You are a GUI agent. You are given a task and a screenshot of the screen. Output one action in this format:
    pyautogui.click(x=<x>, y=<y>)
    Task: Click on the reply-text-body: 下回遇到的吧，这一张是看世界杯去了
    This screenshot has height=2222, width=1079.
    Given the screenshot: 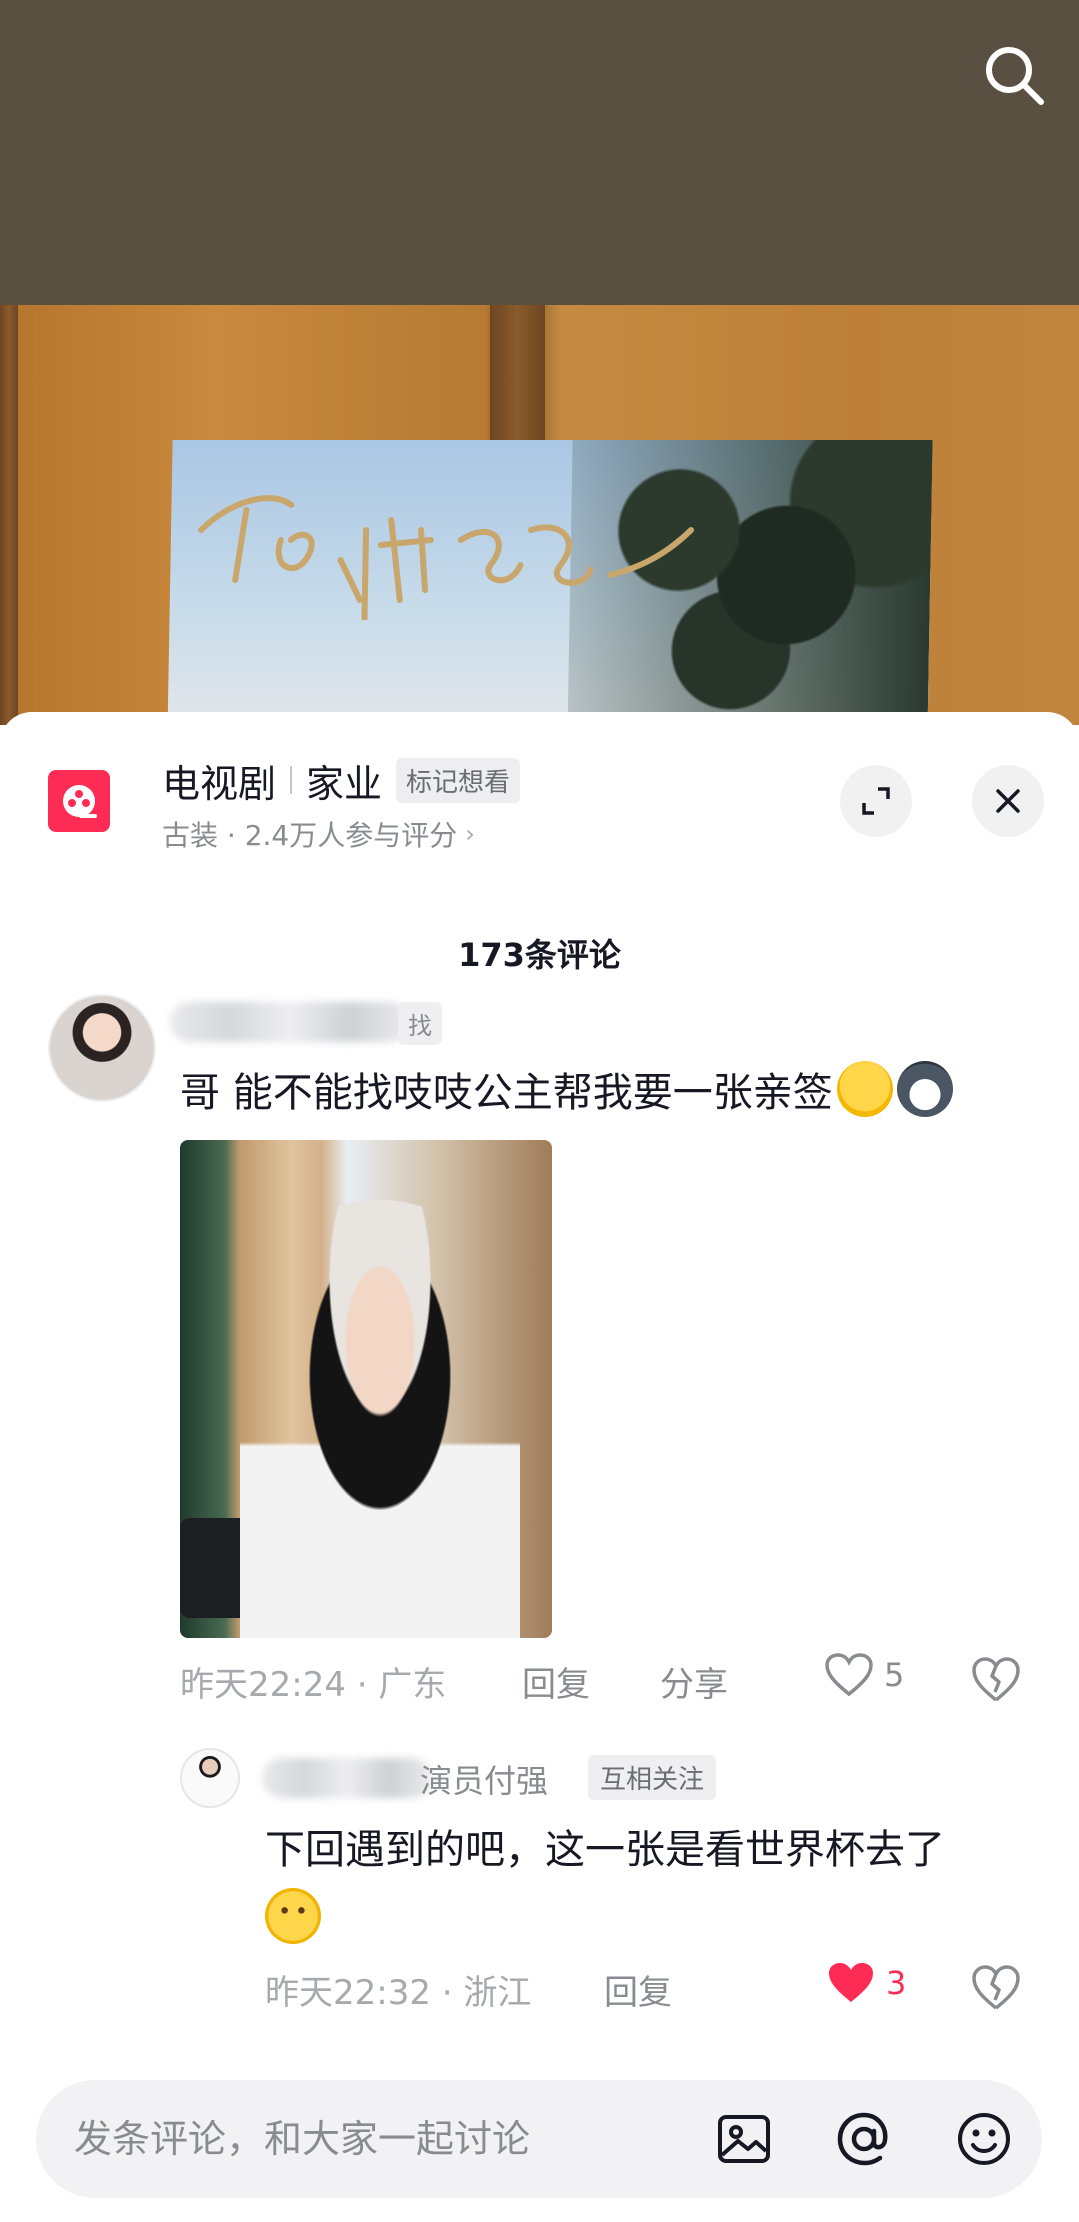 What is the action you would take?
    pyautogui.click(x=605, y=1850)
    